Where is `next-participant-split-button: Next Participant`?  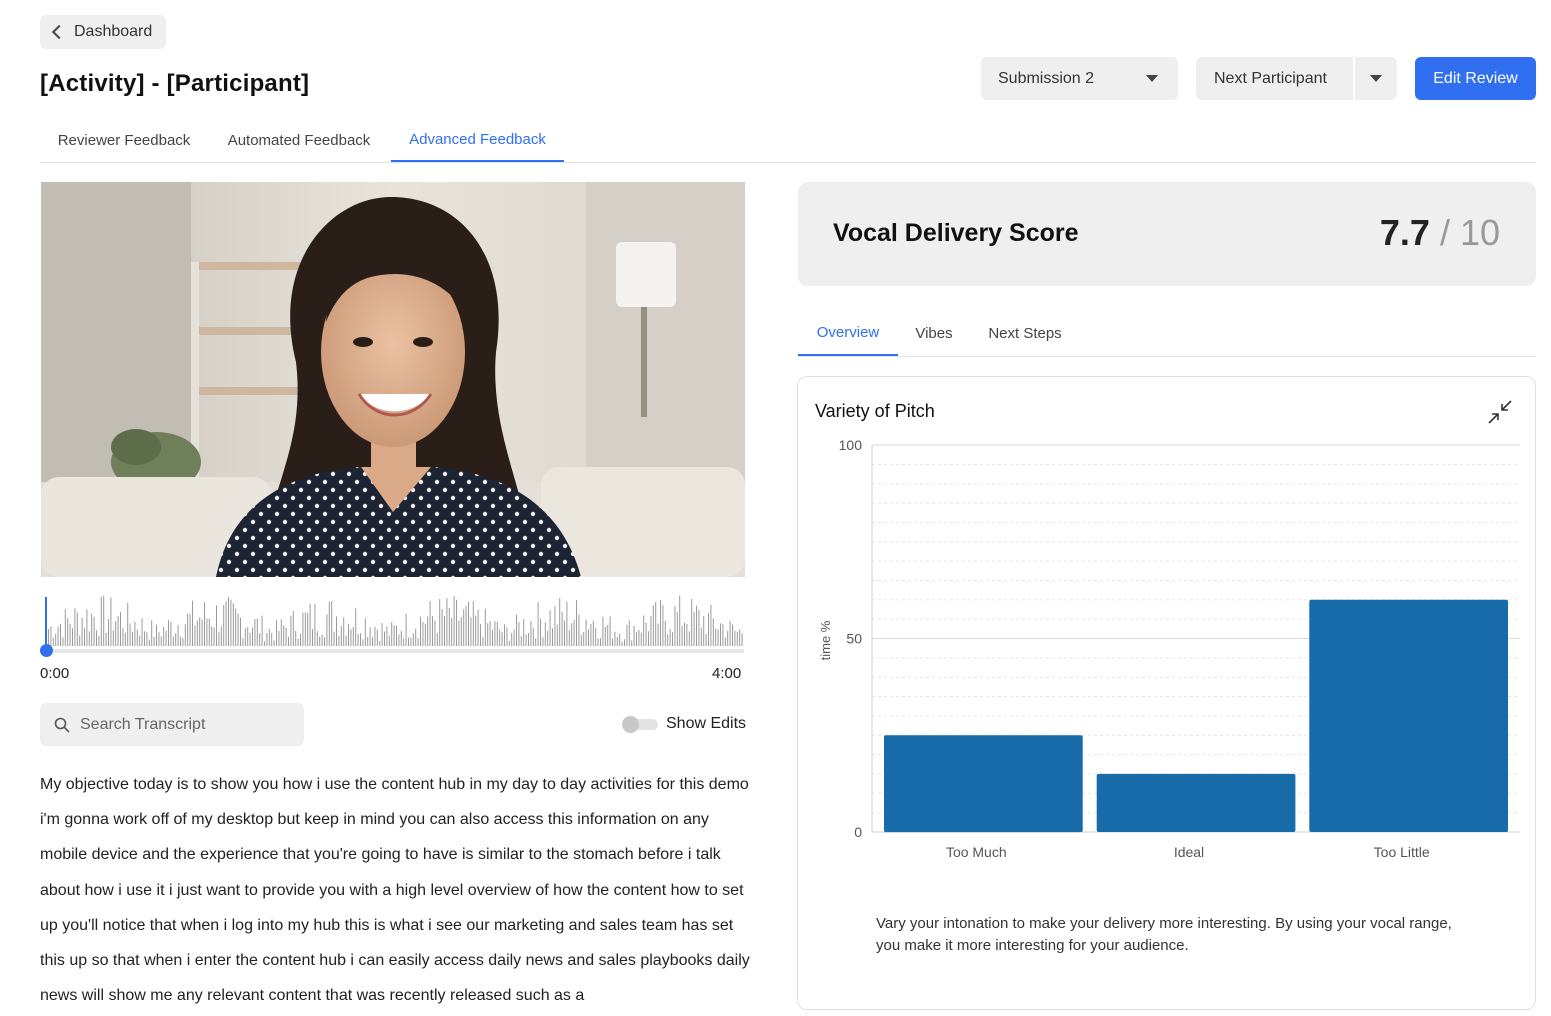 next-participant-split-button: Next Participant is located at coordinates (1296, 78).